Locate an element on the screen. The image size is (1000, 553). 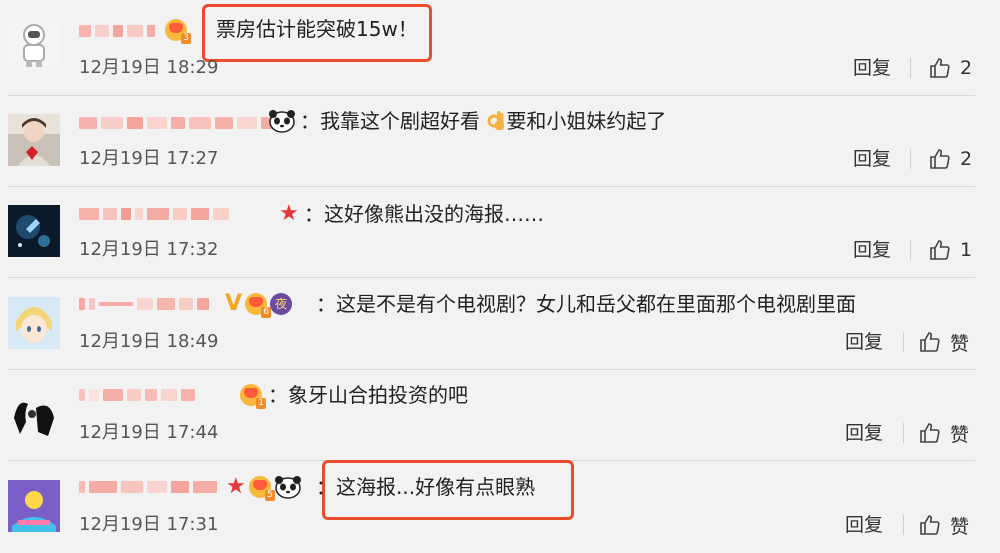
crown-badge-icon: 5 is located at coordinates (261, 488).